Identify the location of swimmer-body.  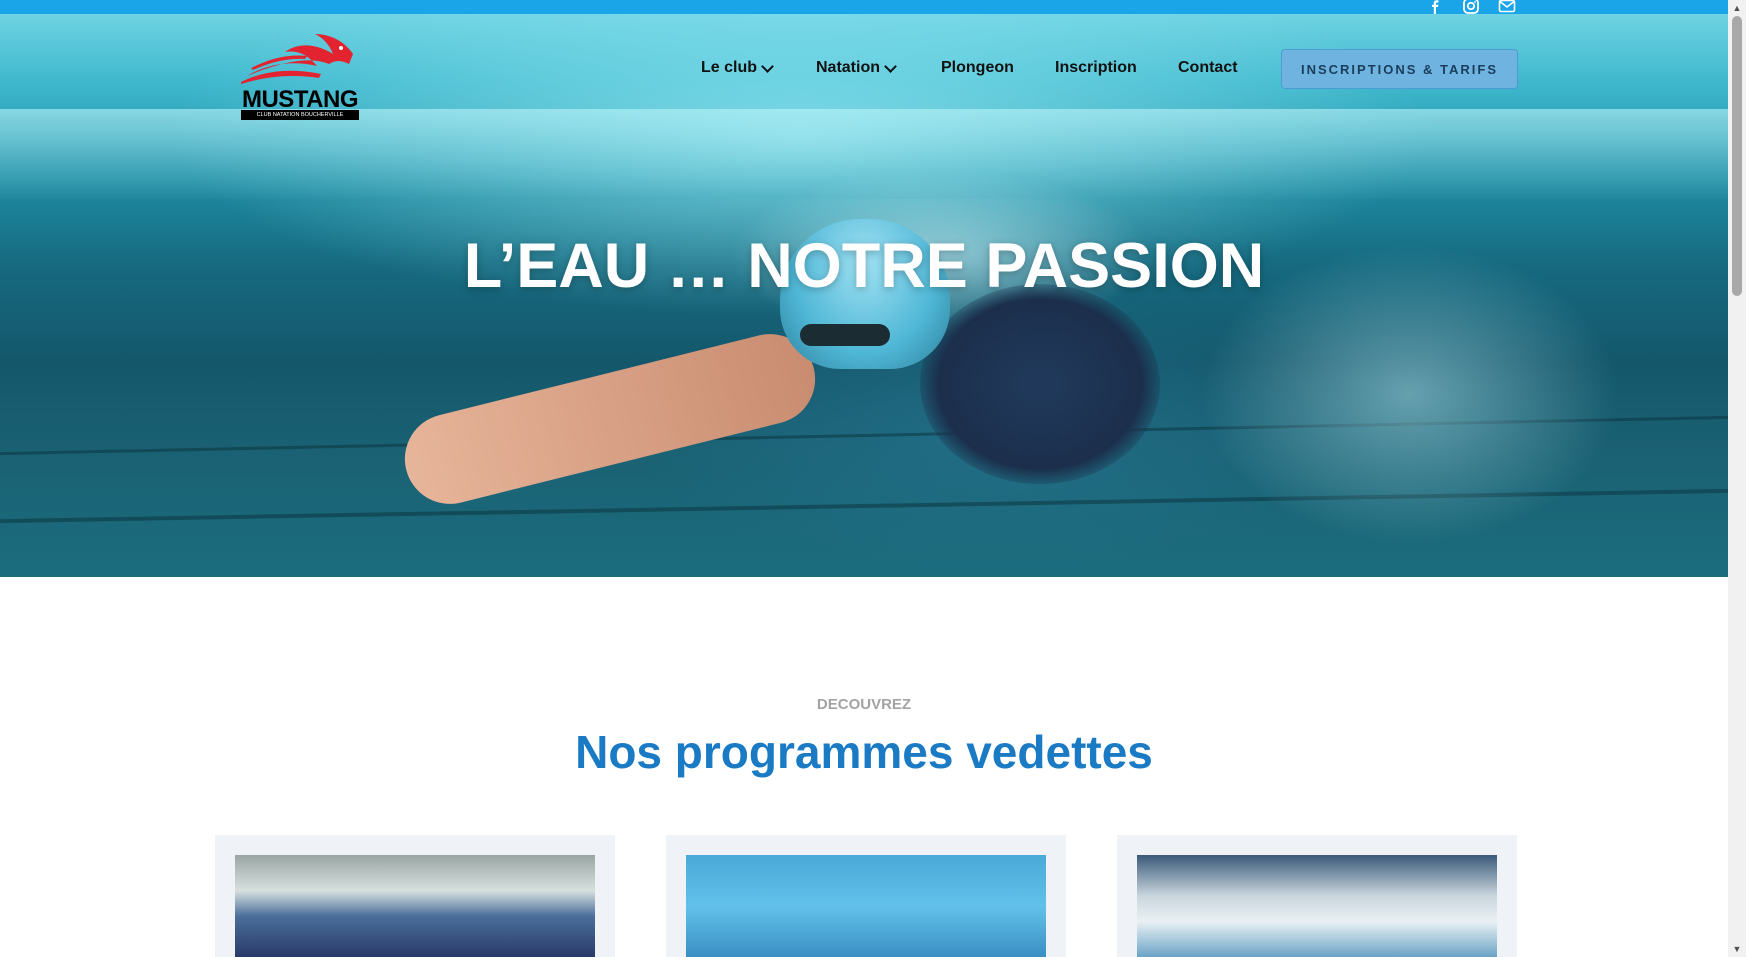
(1040, 384).